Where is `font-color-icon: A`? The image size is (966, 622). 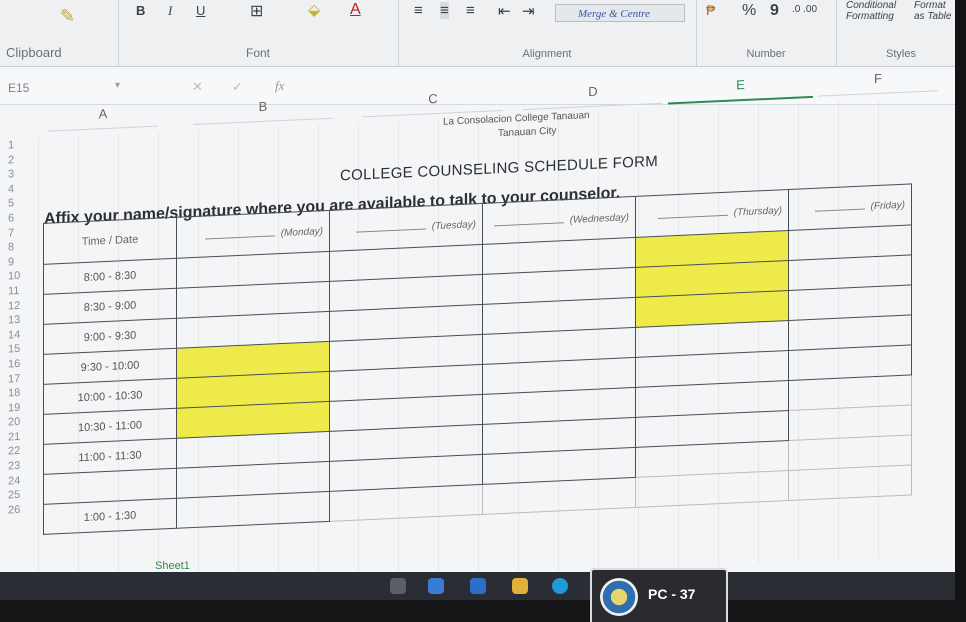
font-color-icon: A is located at coordinates (355, 10).